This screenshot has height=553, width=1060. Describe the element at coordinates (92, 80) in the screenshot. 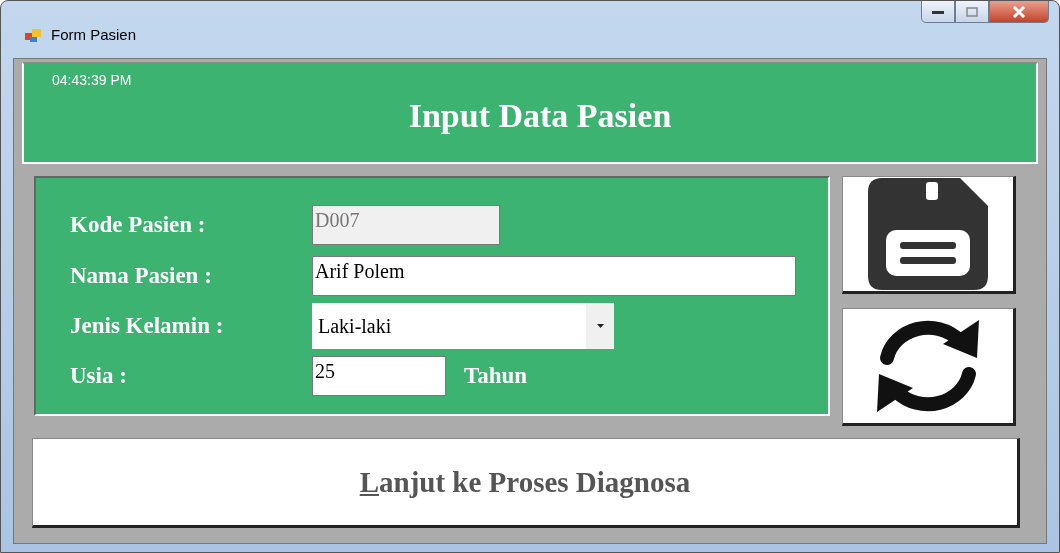

I see `clock-label: 04:43:39 PM` at that location.